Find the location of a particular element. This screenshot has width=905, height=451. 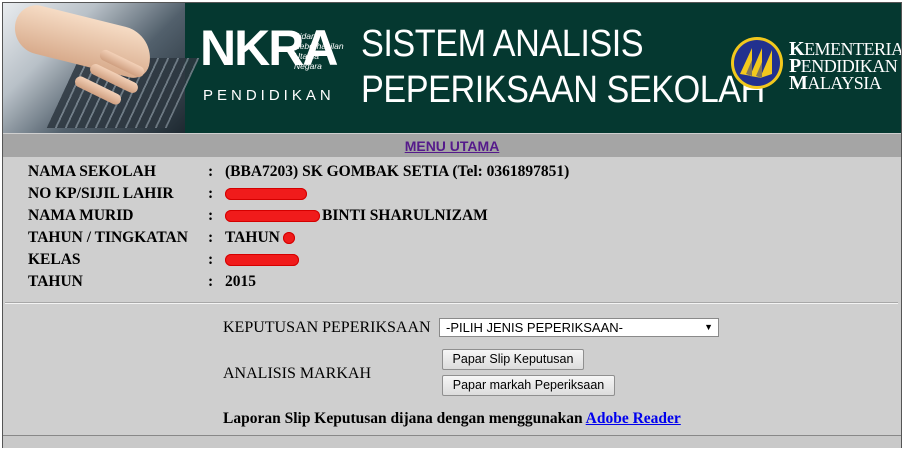

ministry-line3: MALAYSIA is located at coordinates (845, 83).